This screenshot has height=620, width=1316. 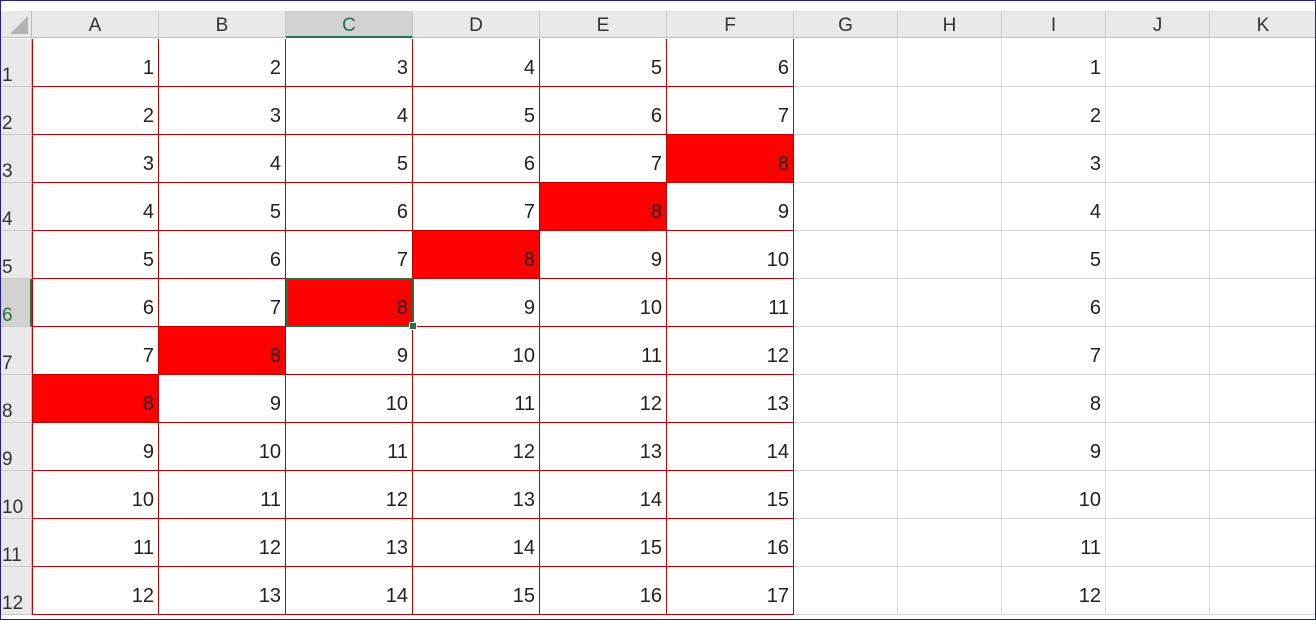 I want to click on cell-g1, so click(x=846, y=63).